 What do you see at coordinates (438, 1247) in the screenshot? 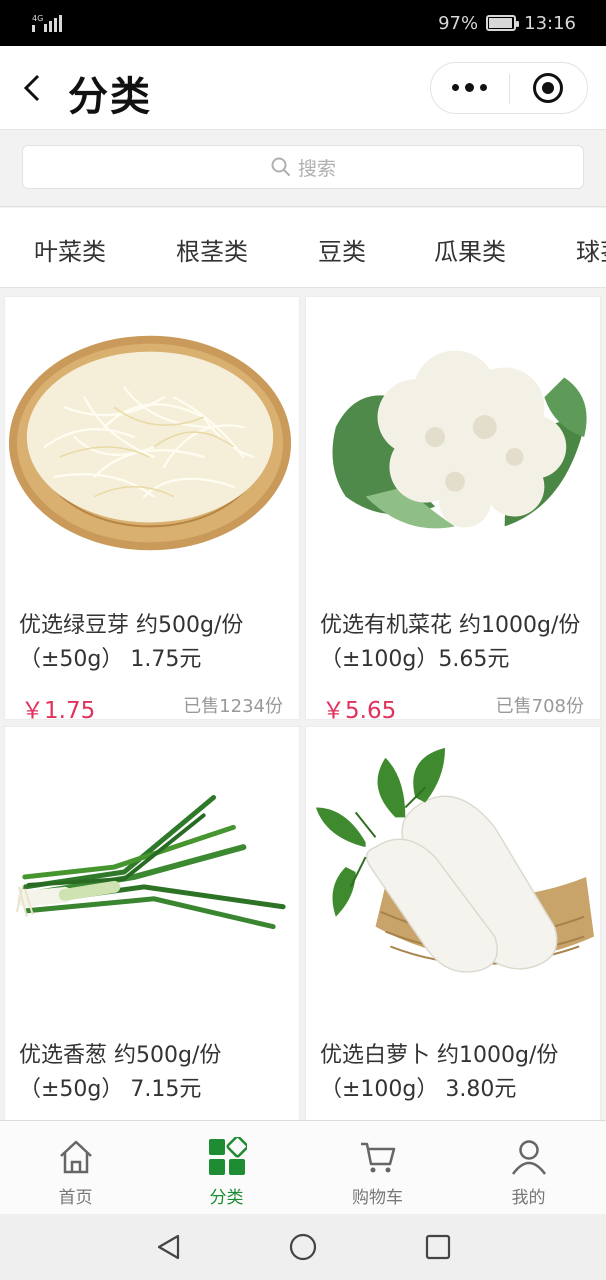
I see `system-recents-icon` at bounding box center [438, 1247].